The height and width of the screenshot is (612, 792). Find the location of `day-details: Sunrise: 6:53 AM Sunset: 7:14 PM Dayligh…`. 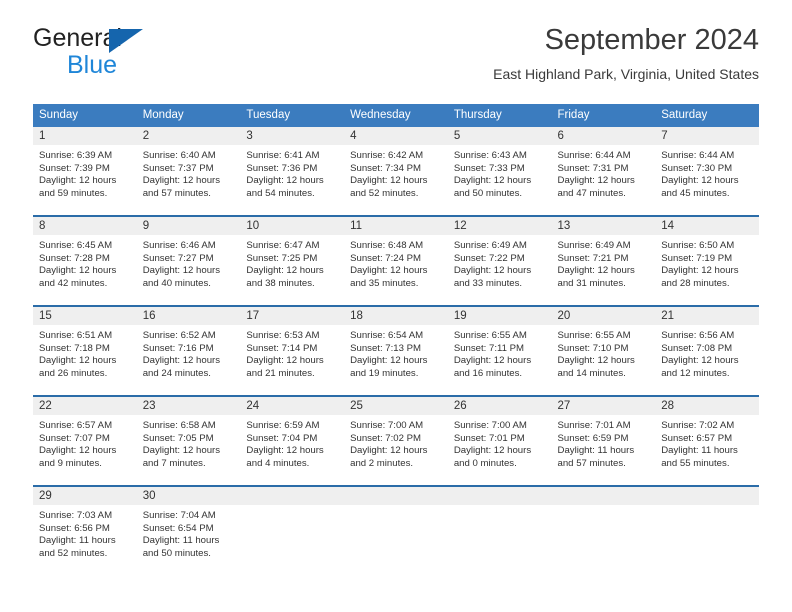

day-details: Sunrise: 6:53 AM Sunset: 7:14 PM Dayligh… is located at coordinates (292, 352).